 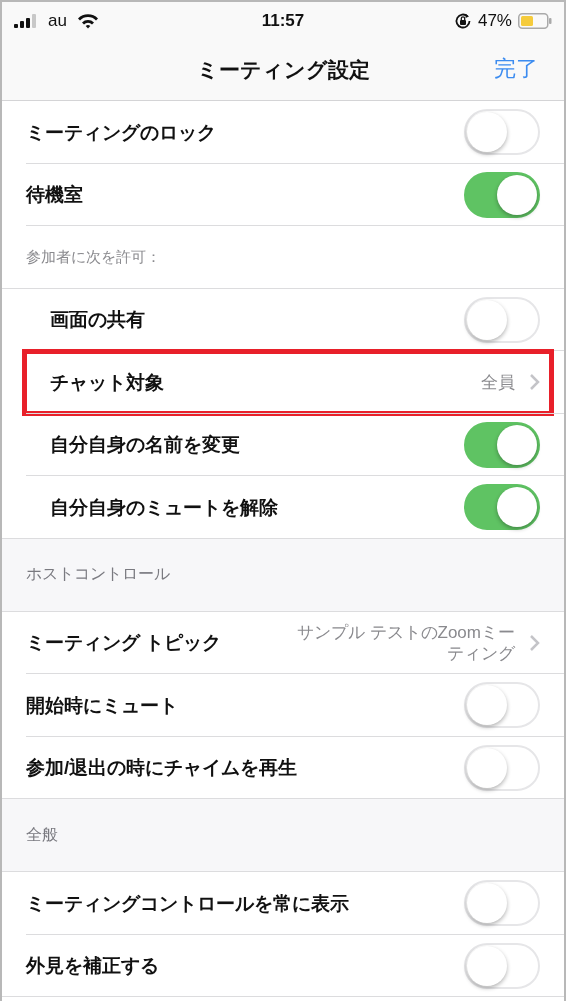 What do you see at coordinates (42, 834) in the screenshot?
I see `section-header: 全般` at bounding box center [42, 834].